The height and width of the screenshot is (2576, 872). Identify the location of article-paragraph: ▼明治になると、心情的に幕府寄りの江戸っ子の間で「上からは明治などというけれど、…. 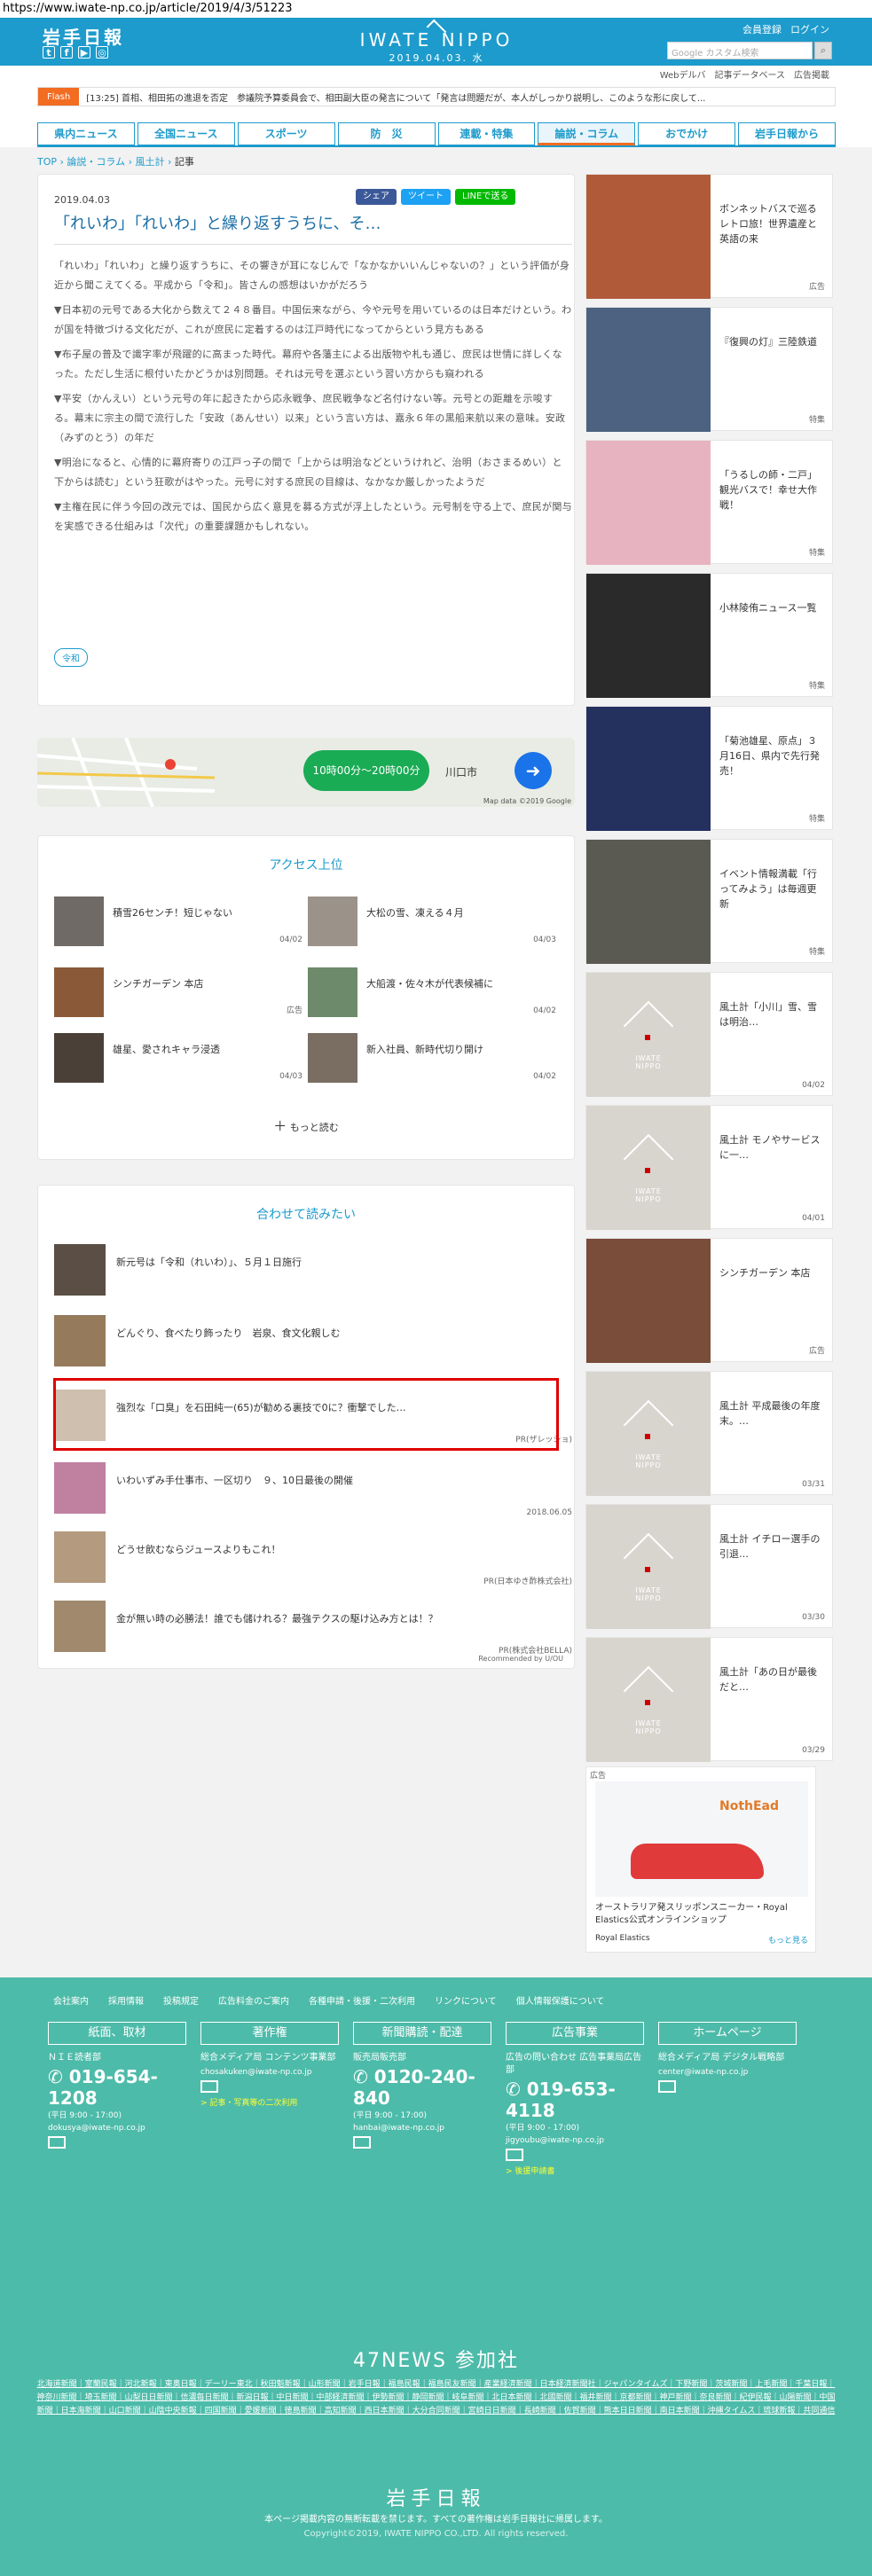
(308, 472).